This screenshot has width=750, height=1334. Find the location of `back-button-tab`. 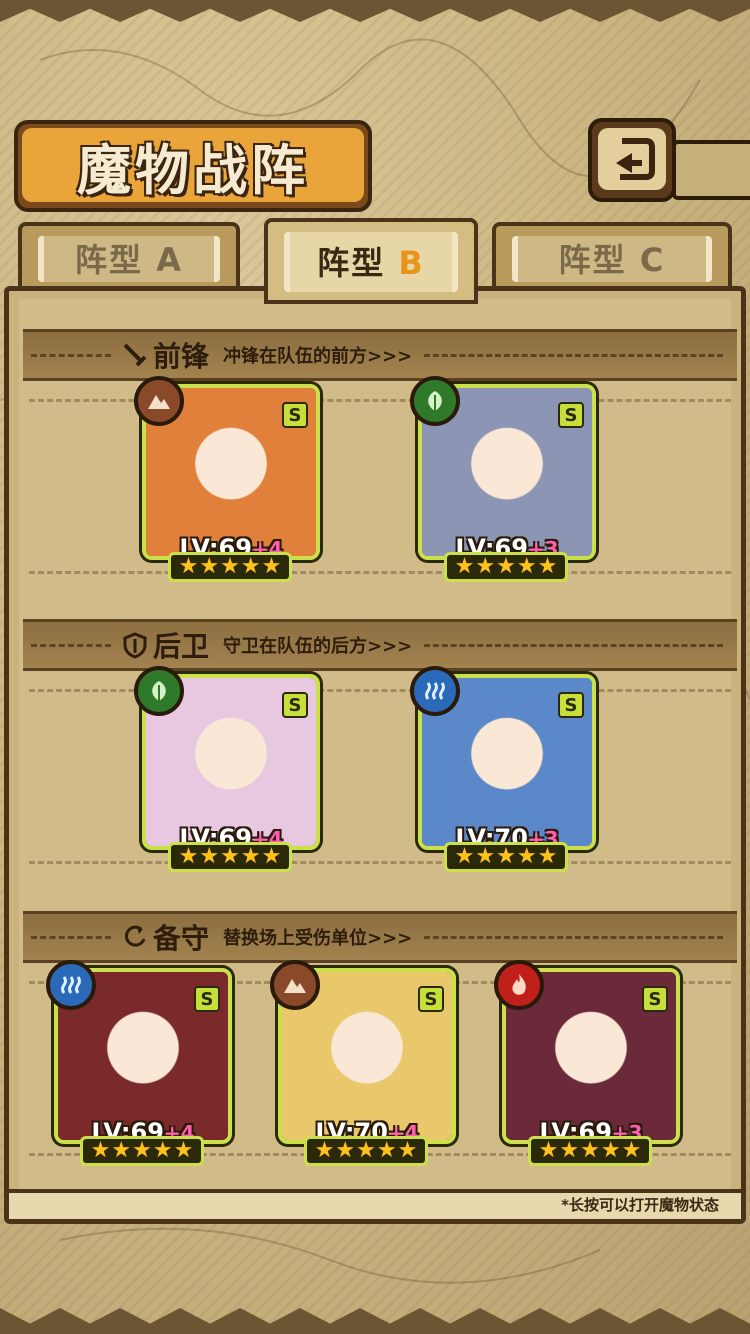

back-button-tab is located at coordinates (711, 170).